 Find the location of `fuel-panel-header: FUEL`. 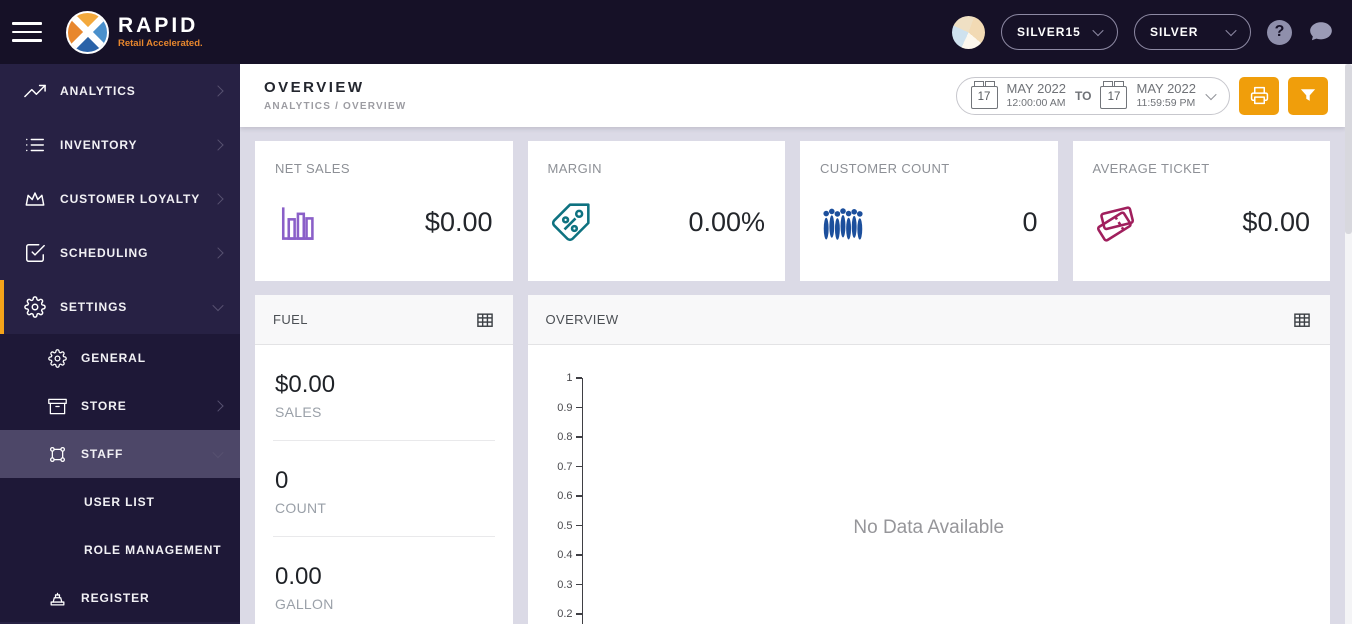

fuel-panel-header: FUEL is located at coordinates (384, 320).